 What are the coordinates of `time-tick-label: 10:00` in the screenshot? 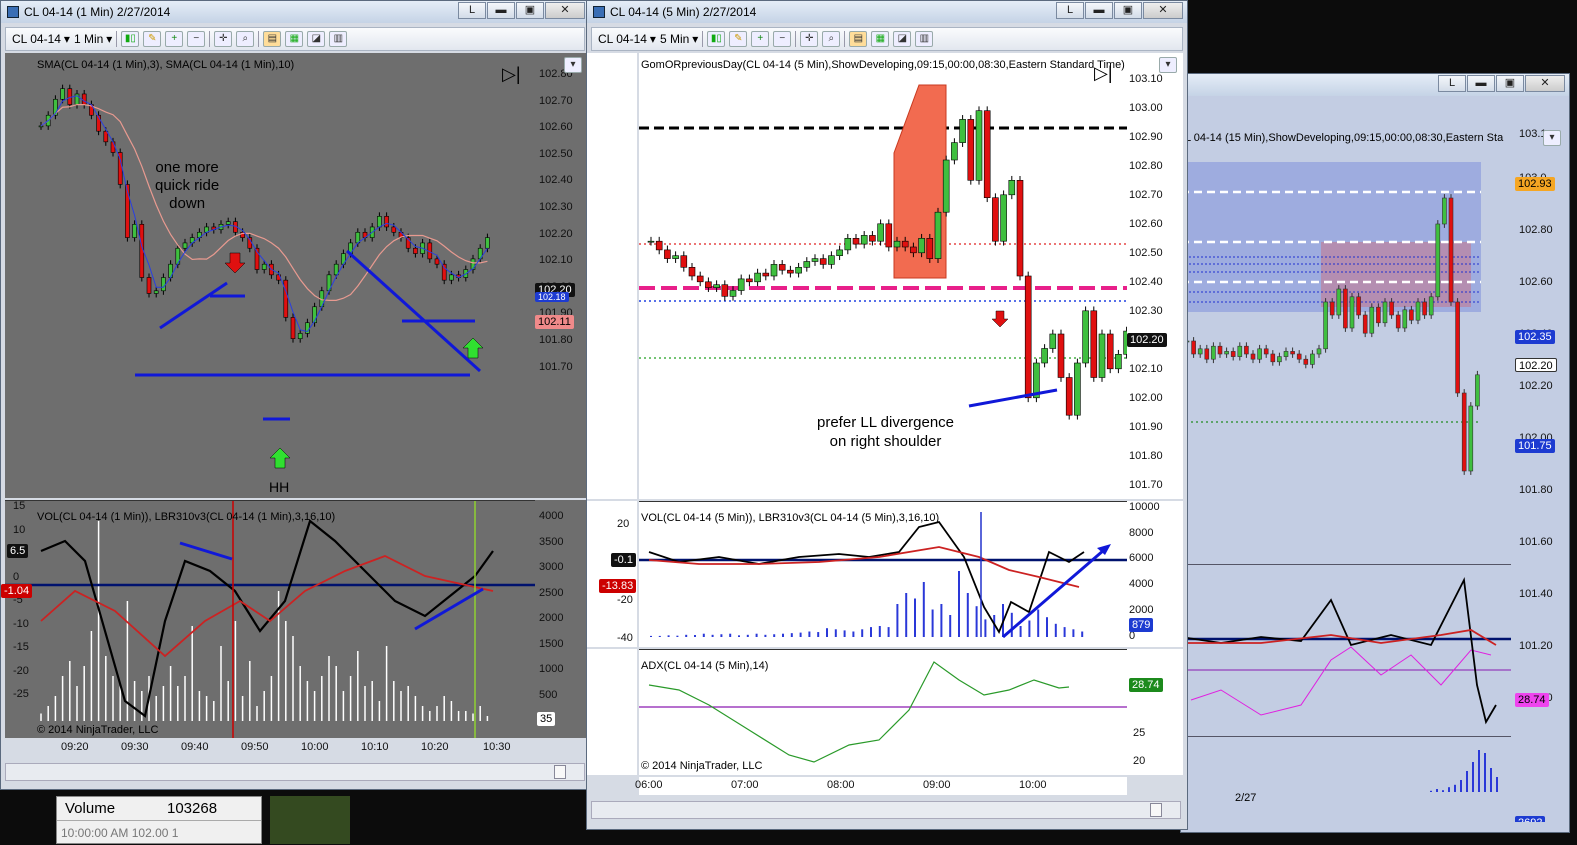 It's located at (315, 747).